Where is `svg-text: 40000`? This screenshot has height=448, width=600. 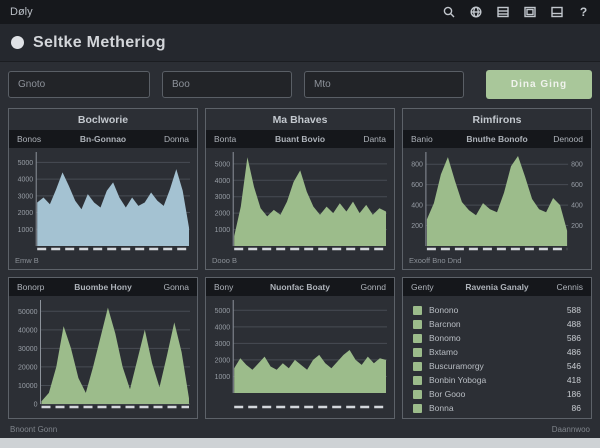
svg-text: 40000 is located at coordinates (28, 330).